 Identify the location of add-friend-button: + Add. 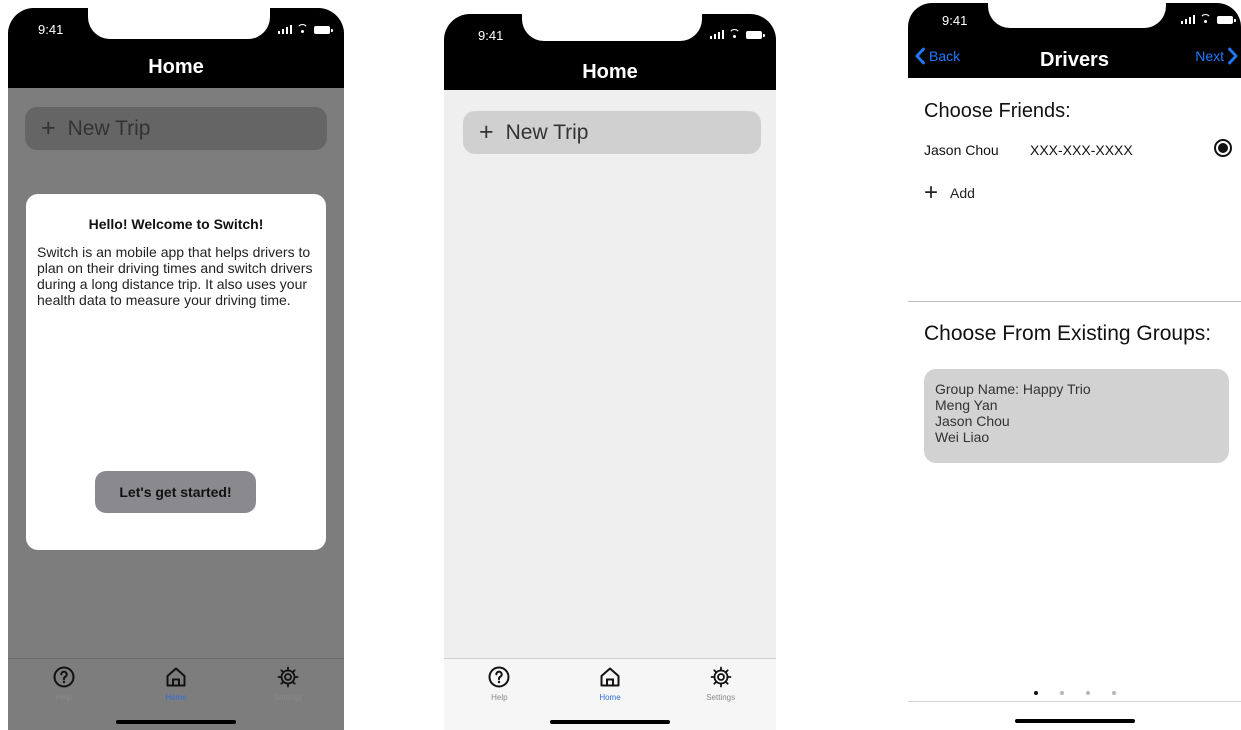
(949, 193).